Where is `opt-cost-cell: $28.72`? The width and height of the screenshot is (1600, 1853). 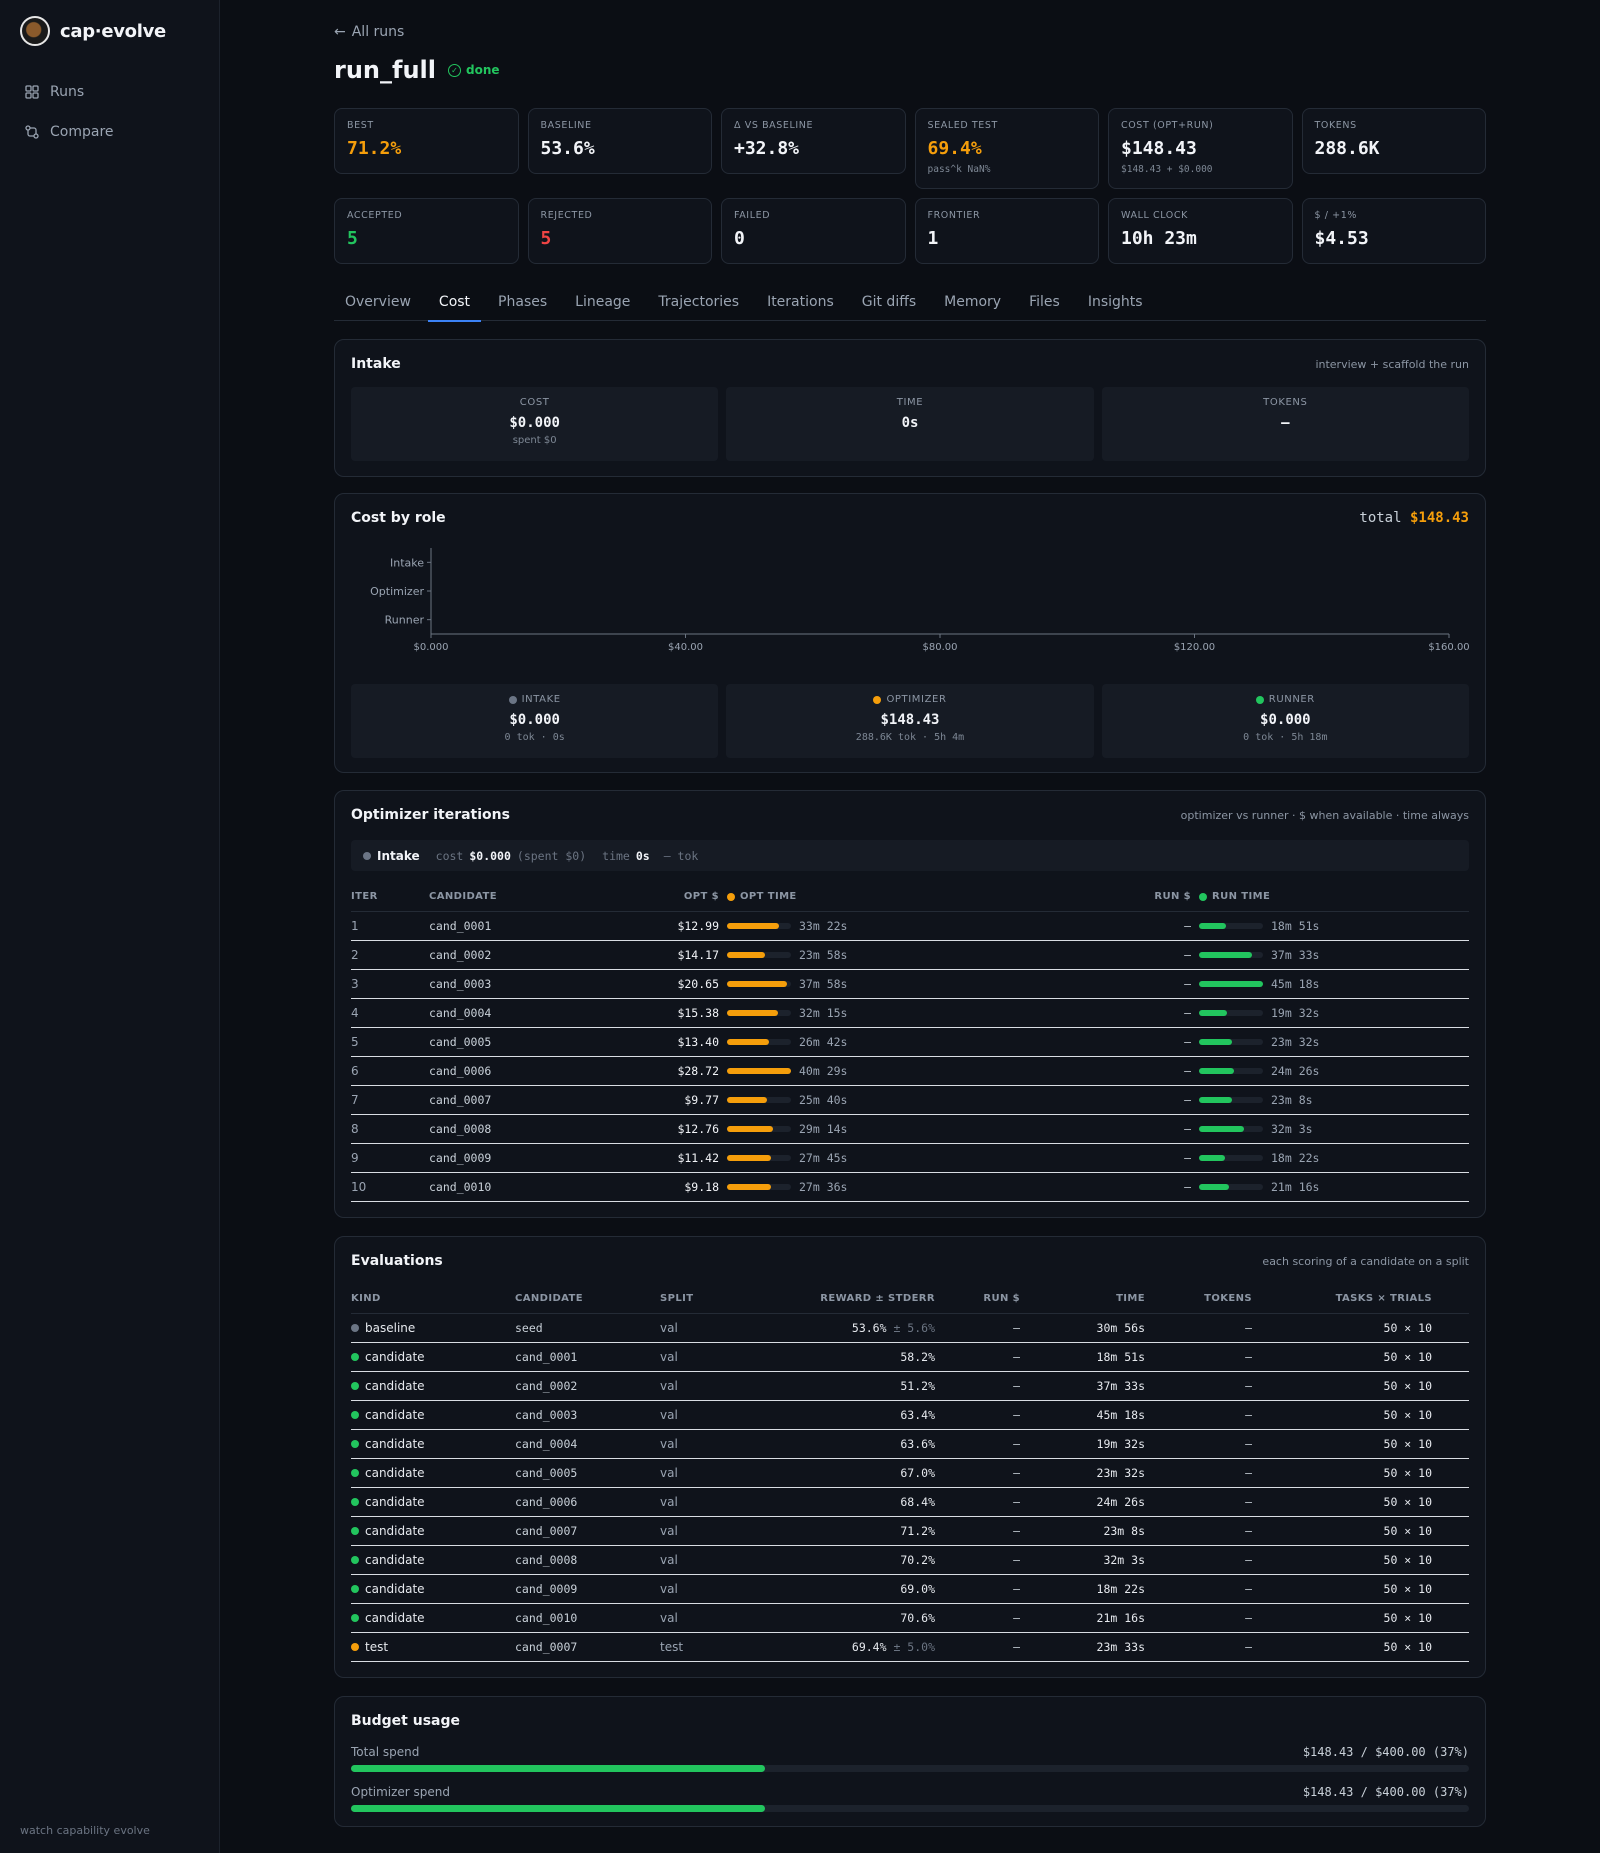 opt-cost-cell: $28.72 is located at coordinates (698, 1071).